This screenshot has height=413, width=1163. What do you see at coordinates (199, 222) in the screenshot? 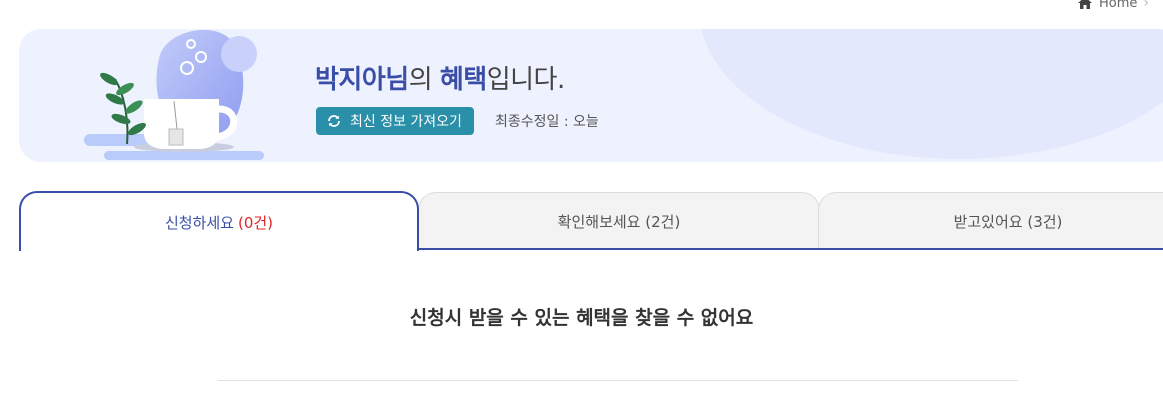
I see `tab-label: 신청하세요` at bounding box center [199, 222].